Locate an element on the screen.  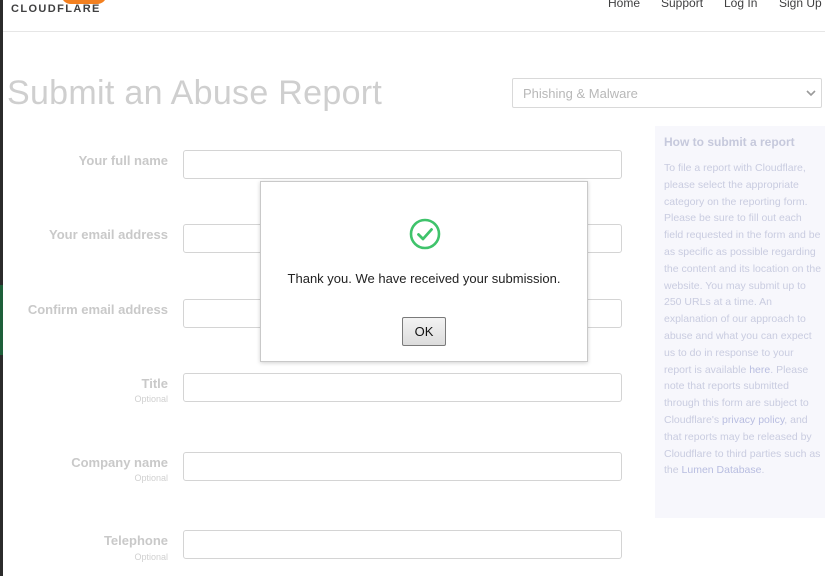
nav-home: Home is located at coordinates (624, 5).